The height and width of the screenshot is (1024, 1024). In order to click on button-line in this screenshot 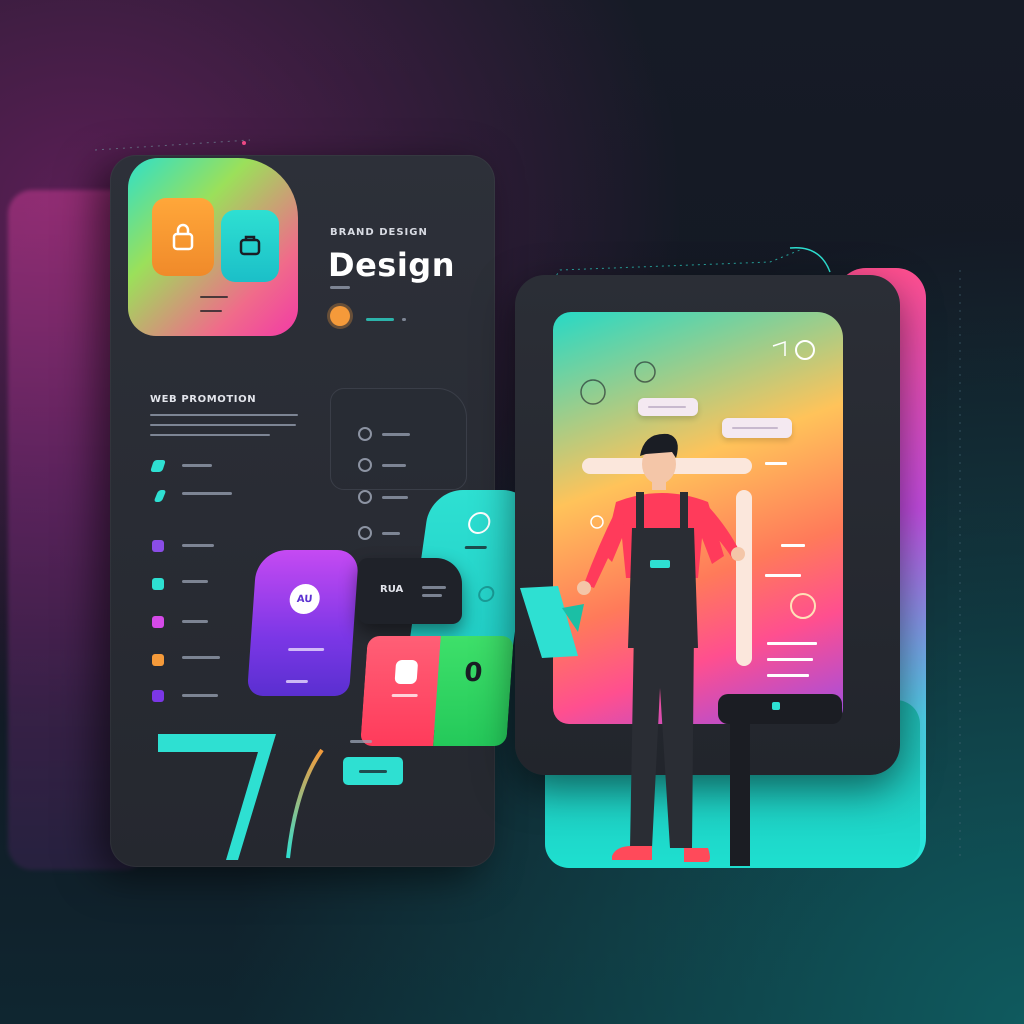, I will do `click(373, 771)`.